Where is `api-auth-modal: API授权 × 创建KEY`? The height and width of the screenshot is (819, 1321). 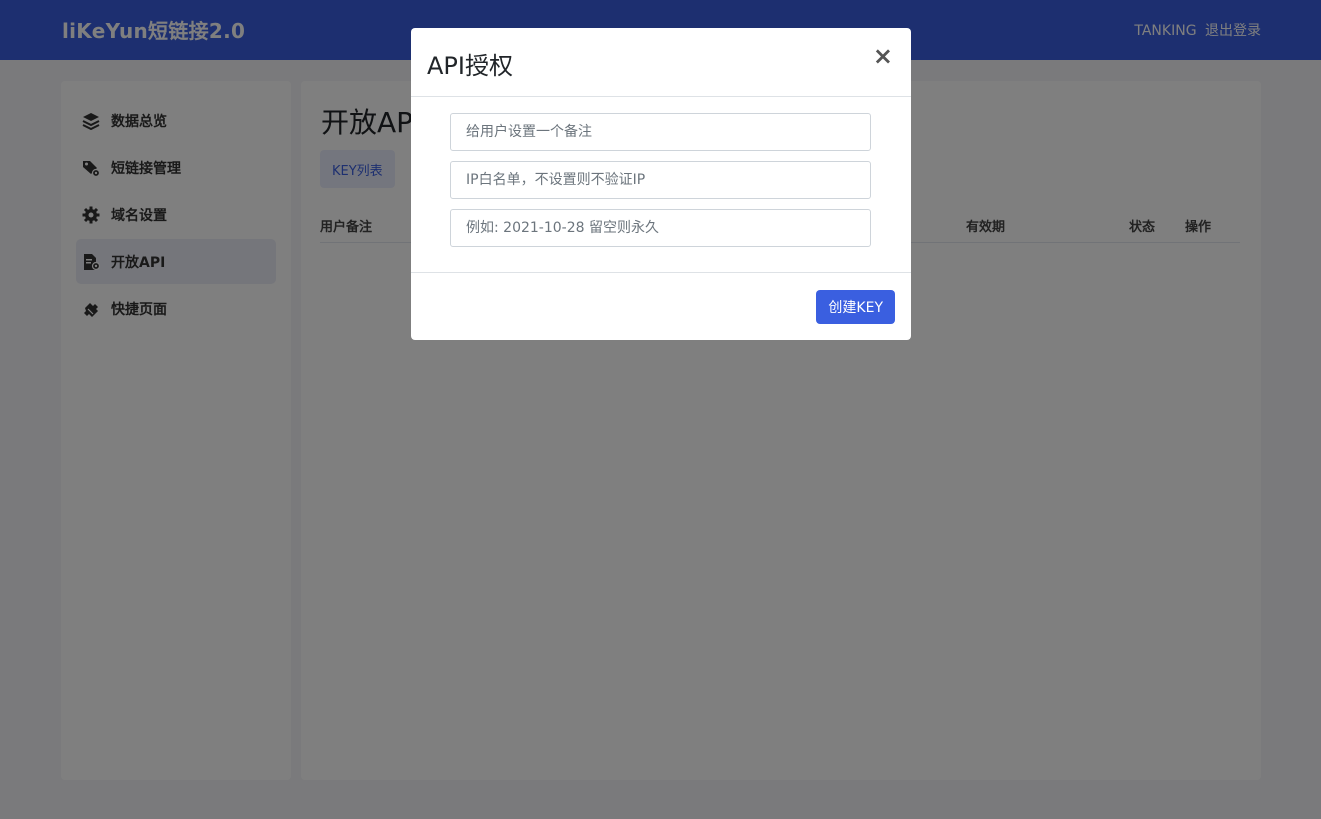 api-auth-modal: API授权 × 创建KEY is located at coordinates (661, 184).